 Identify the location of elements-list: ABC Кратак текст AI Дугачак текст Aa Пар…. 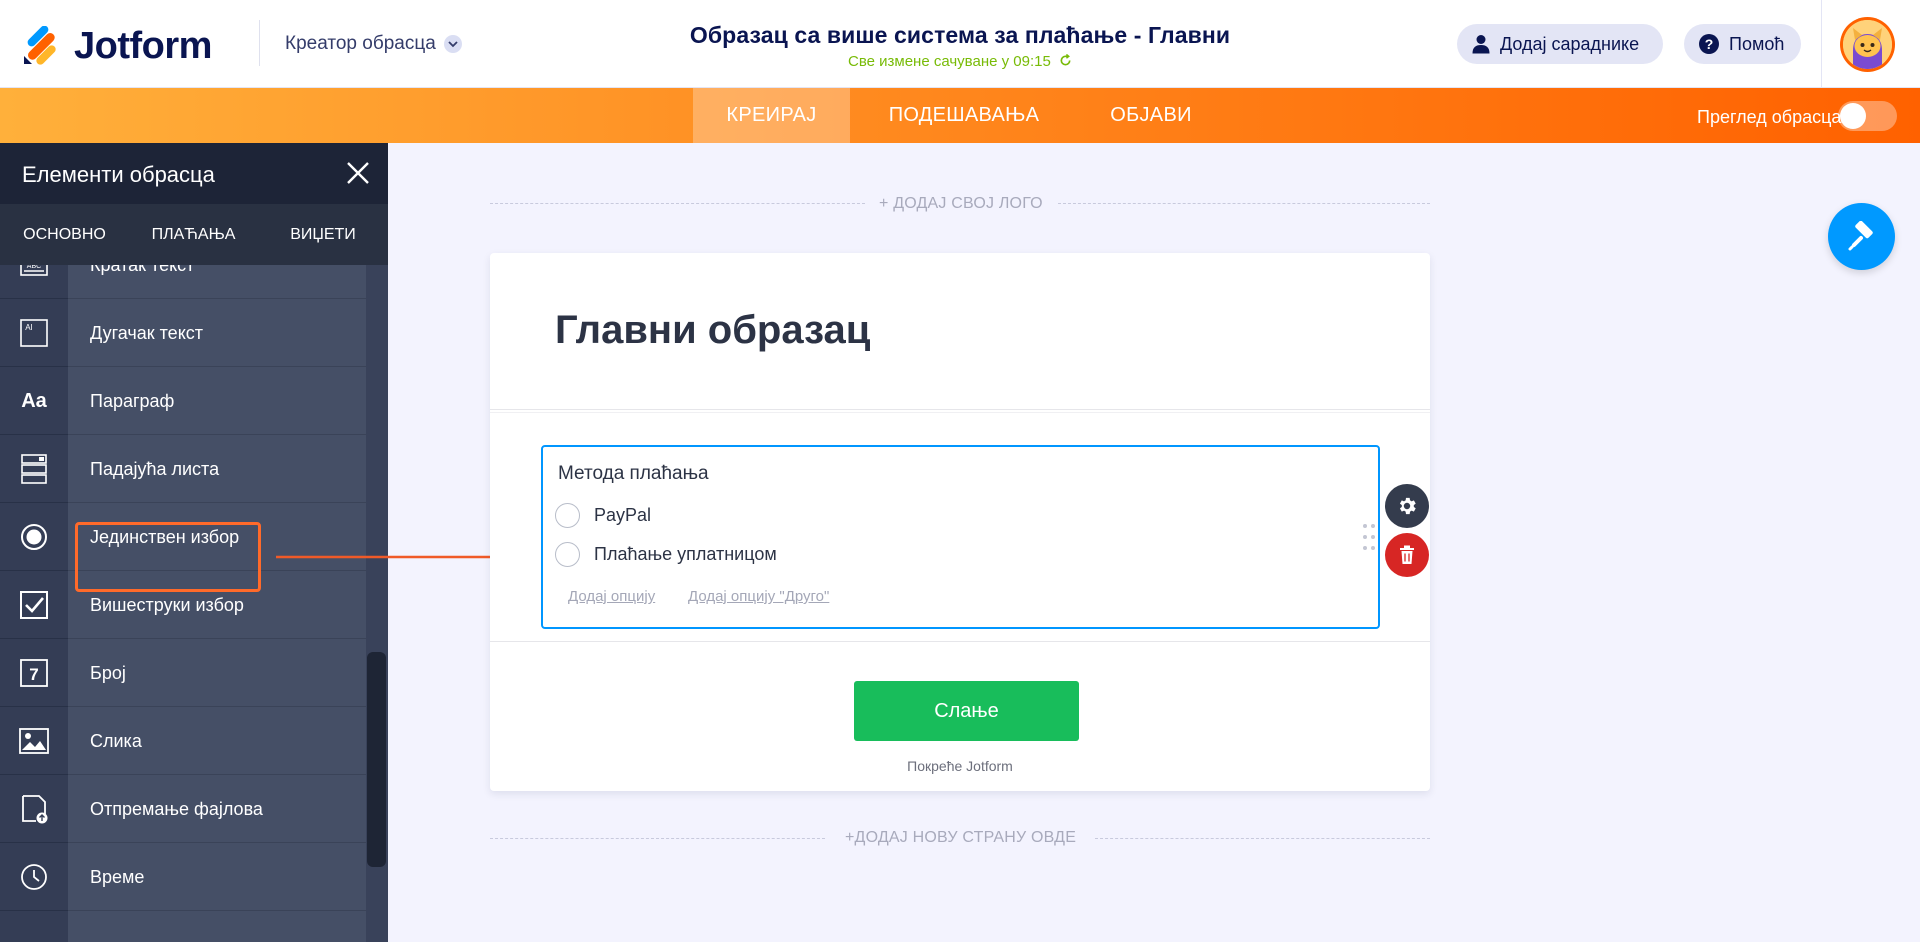
(183, 603).